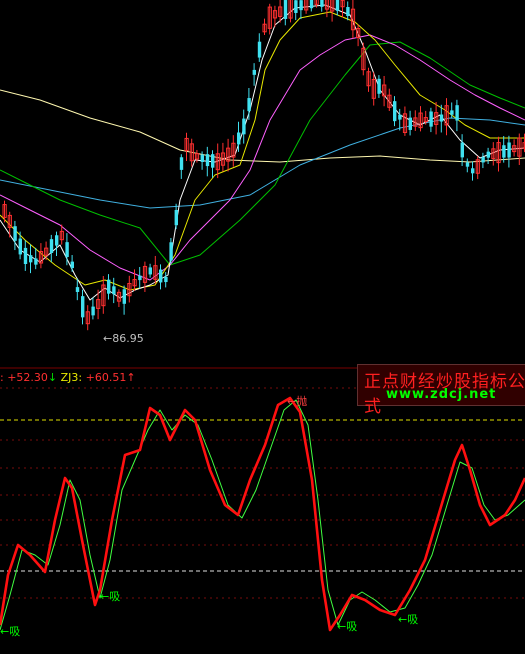  What do you see at coordinates (302, 401) in the screenshot?
I see `sell-signal-label: 抛` at bounding box center [302, 401].